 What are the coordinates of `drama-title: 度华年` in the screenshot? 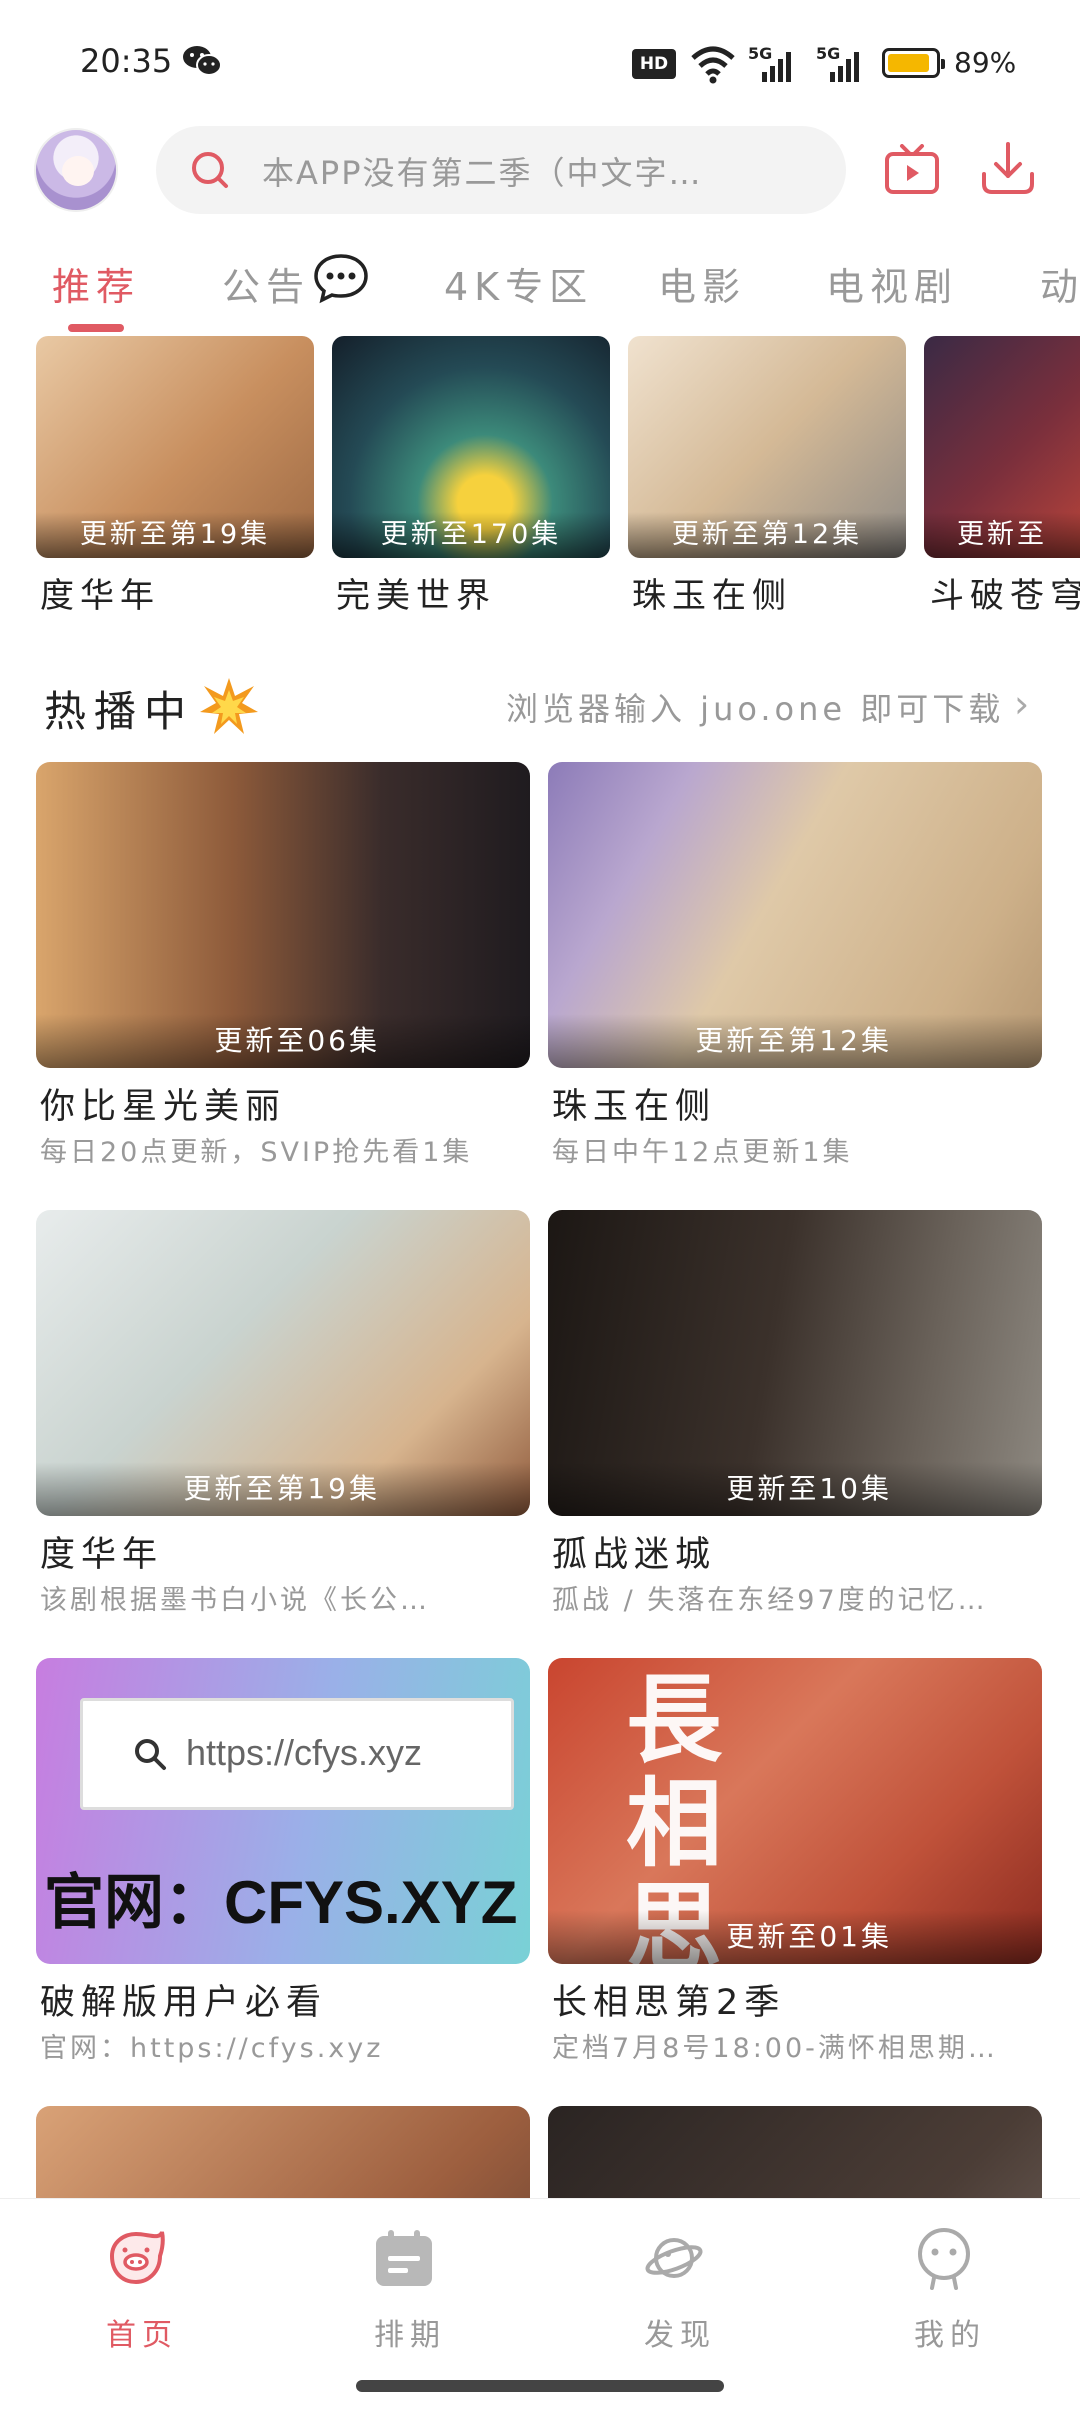 It's located at (101, 1551).